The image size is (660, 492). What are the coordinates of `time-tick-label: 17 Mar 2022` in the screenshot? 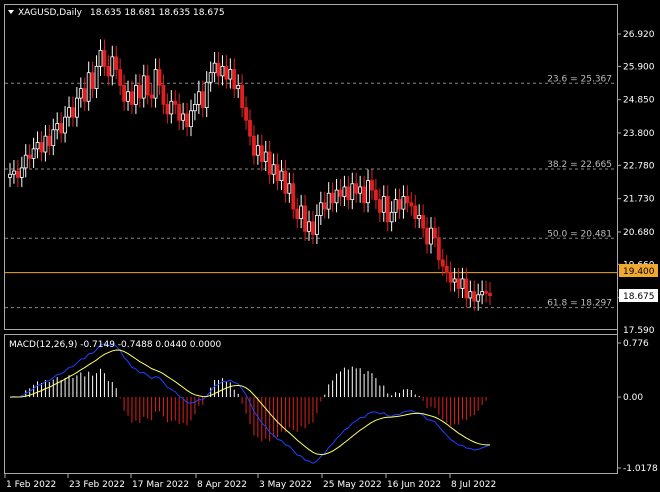 It's located at (160, 485).